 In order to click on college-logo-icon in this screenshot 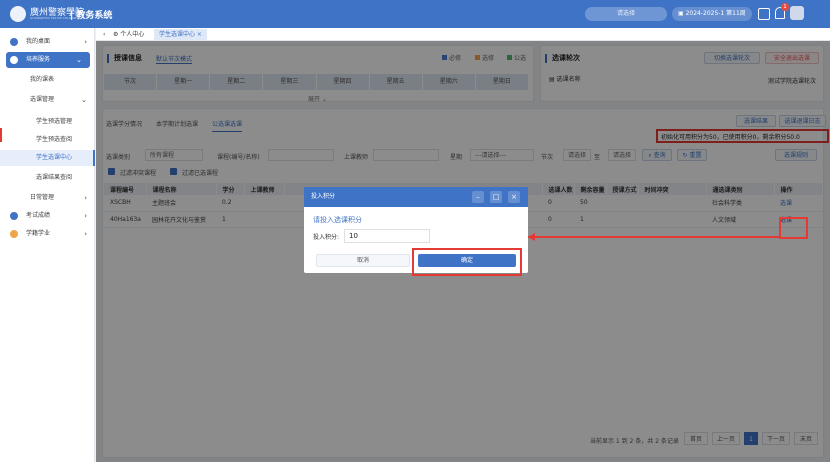, I will do `click(18, 14)`.